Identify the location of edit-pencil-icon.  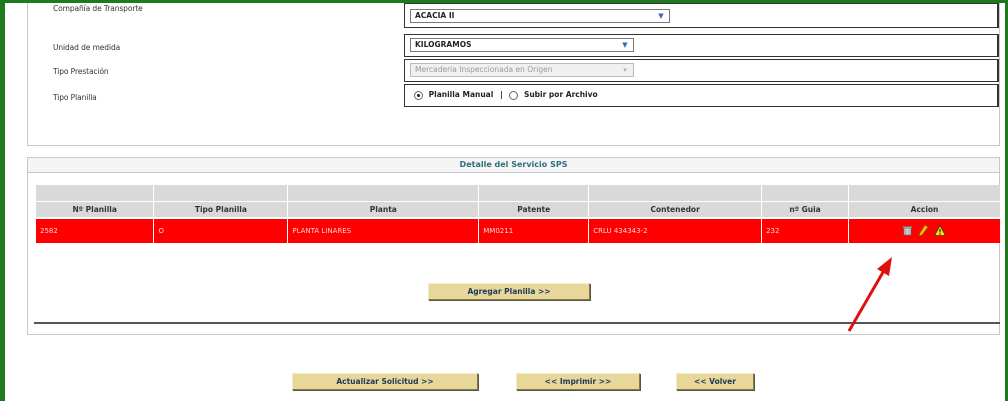
(923, 231).